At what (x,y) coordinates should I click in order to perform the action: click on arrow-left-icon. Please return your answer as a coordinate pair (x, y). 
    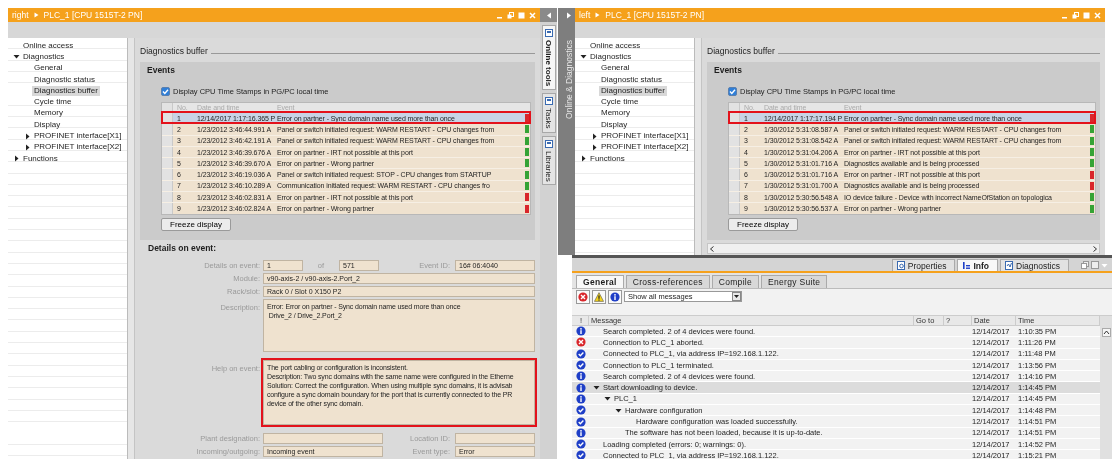
    Looking at the image, I should click on (548, 15).